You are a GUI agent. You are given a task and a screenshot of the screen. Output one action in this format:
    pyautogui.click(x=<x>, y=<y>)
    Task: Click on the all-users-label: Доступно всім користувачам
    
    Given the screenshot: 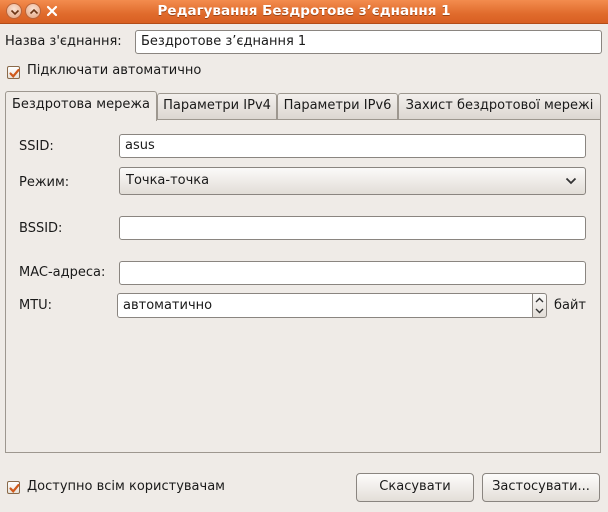 What is the action you would take?
    pyautogui.click(x=126, y=486)
    